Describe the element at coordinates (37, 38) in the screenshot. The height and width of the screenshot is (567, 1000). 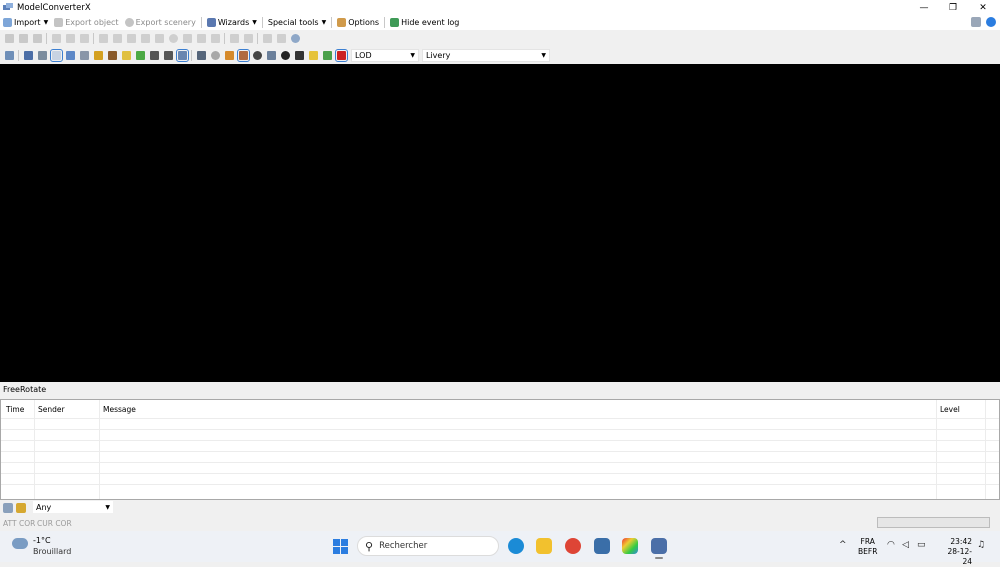
I see `stop-icon` at that location.